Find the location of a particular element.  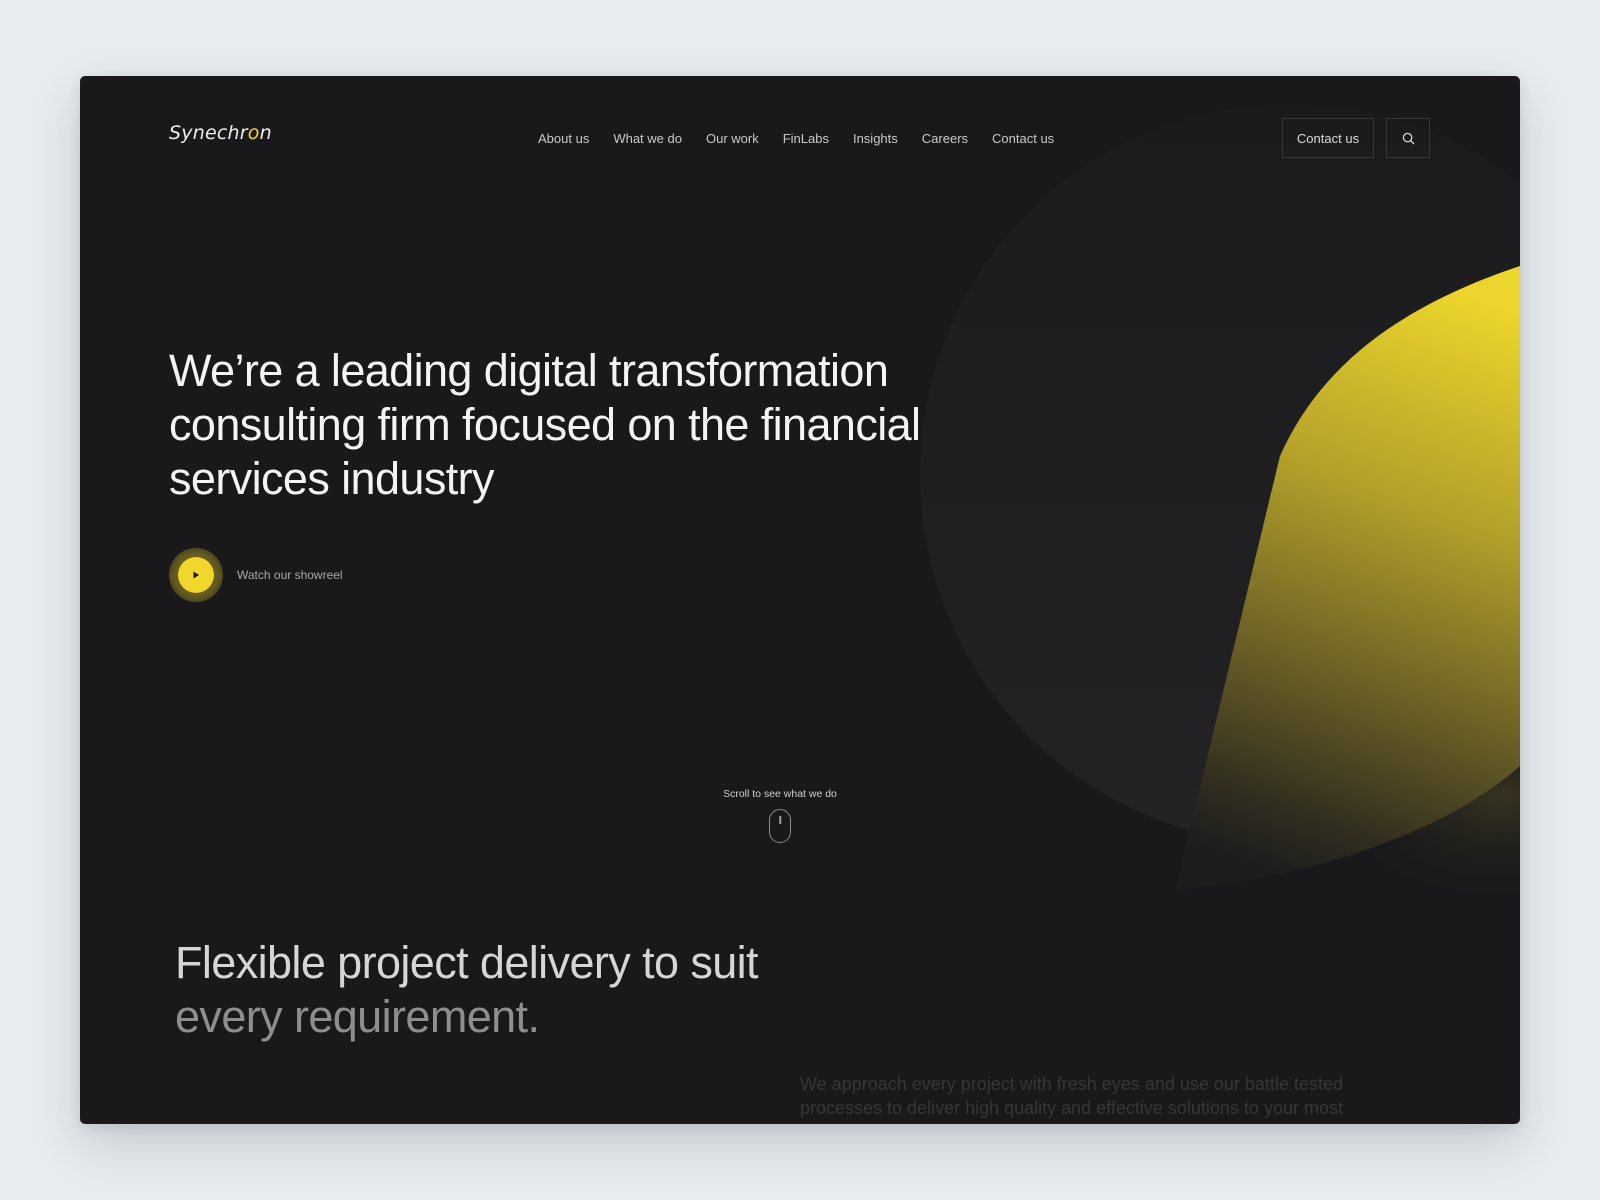

play-button-core is located at coordinates (196, 575).